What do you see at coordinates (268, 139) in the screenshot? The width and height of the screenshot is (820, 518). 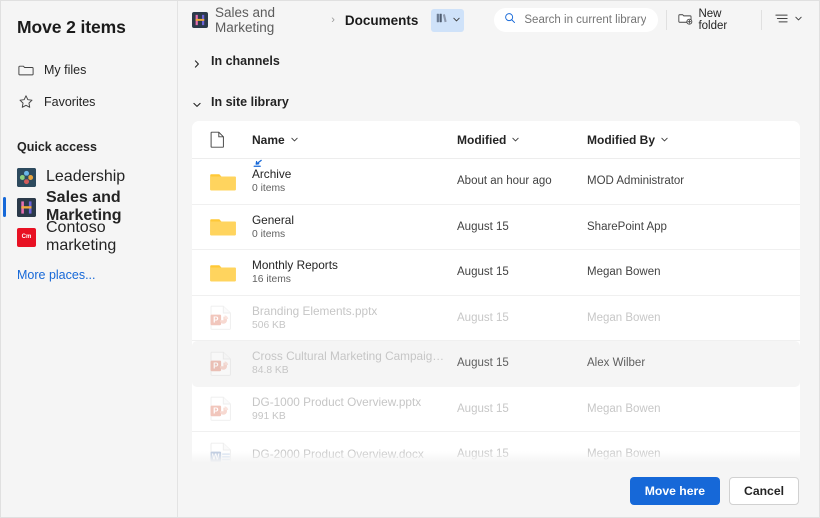 I see `column-header-name-label: Name` at bounding box center [268, 139].